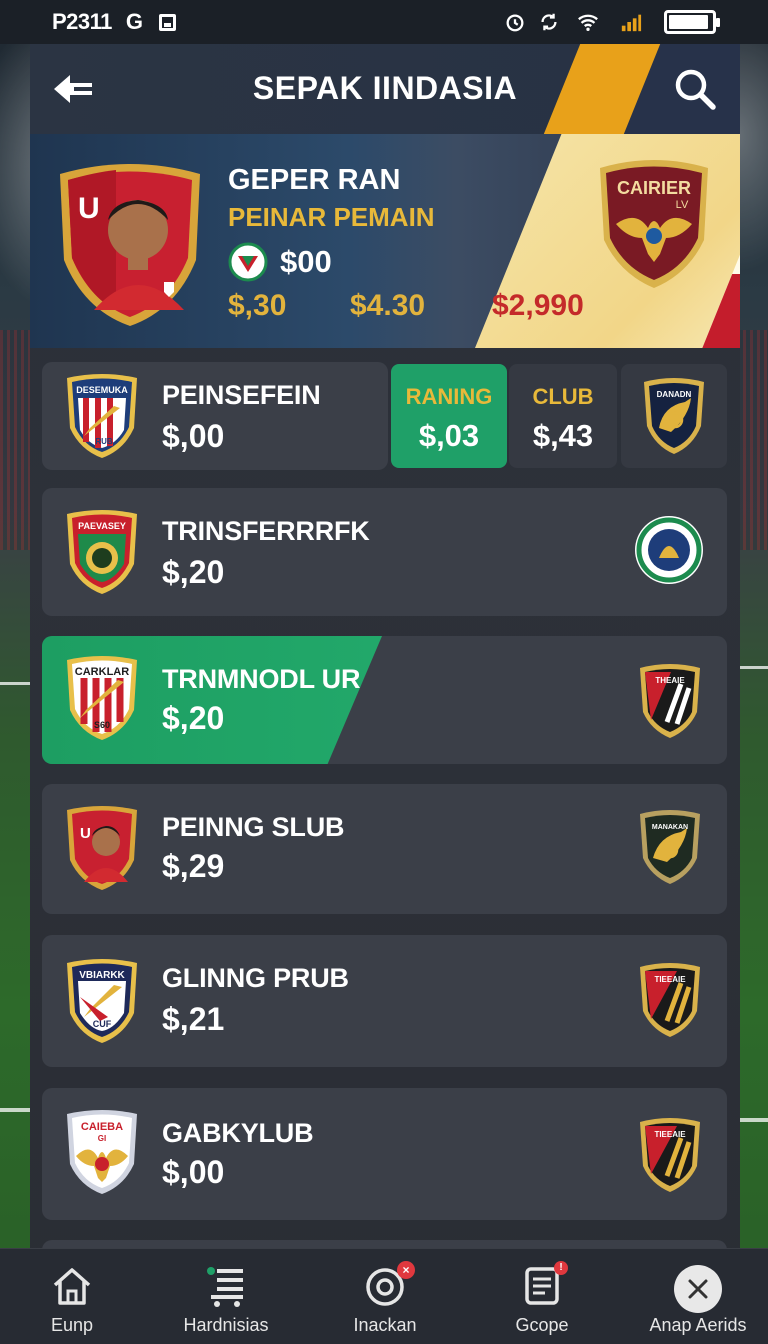 Image resolution: width=768 pixels, height=1344 pixels. What do you see at coordinates (588, 22) in the screenshot?
I see `wifi-icon` at bounding box center [588, 22].